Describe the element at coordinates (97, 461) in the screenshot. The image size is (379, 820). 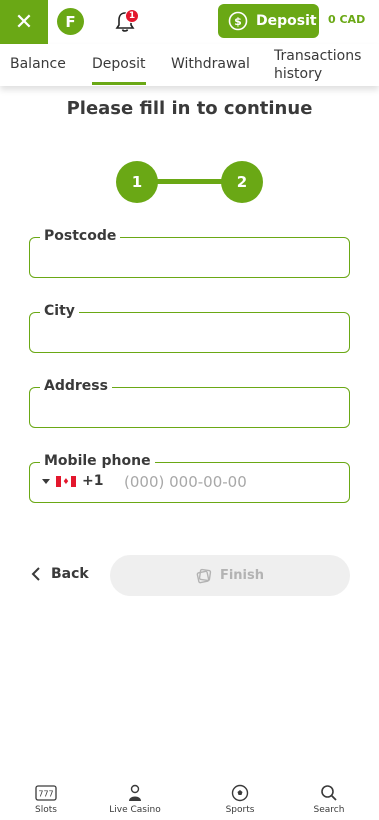
I see `mobile-phone-label: Mobile phone` at that location.